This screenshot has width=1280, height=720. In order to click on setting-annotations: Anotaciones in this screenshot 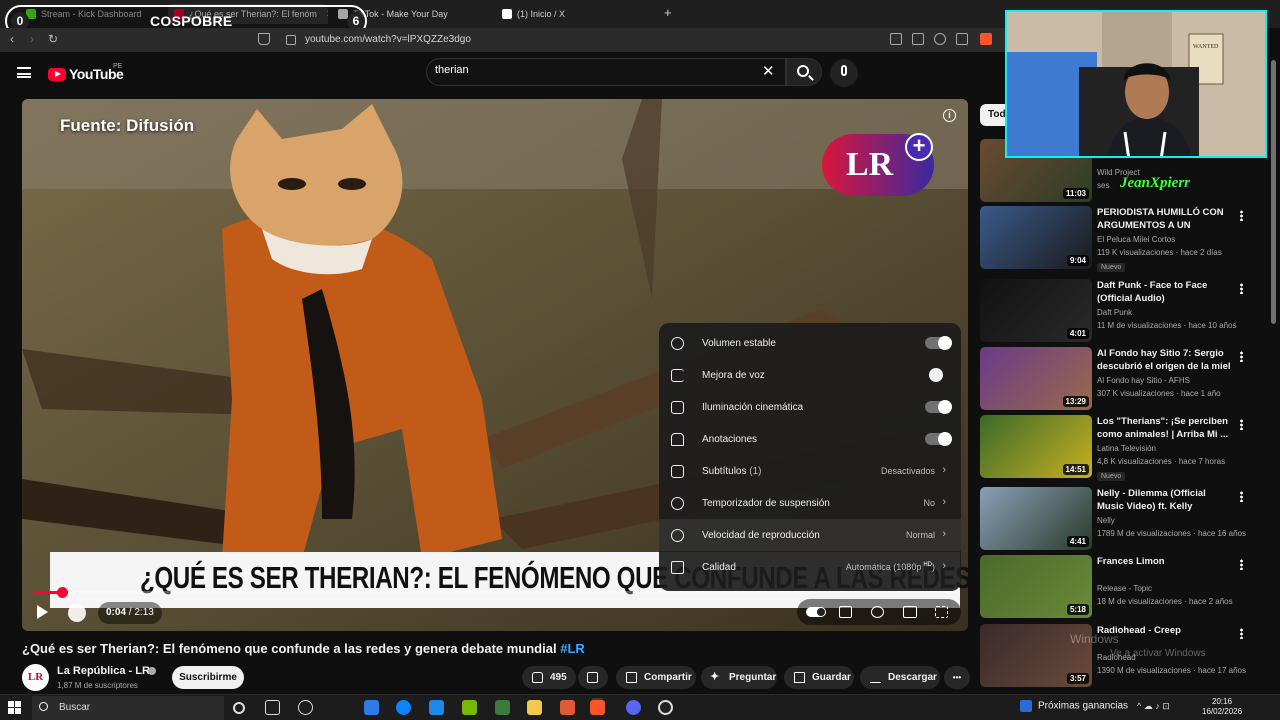, I will do `click(810, 439)`.